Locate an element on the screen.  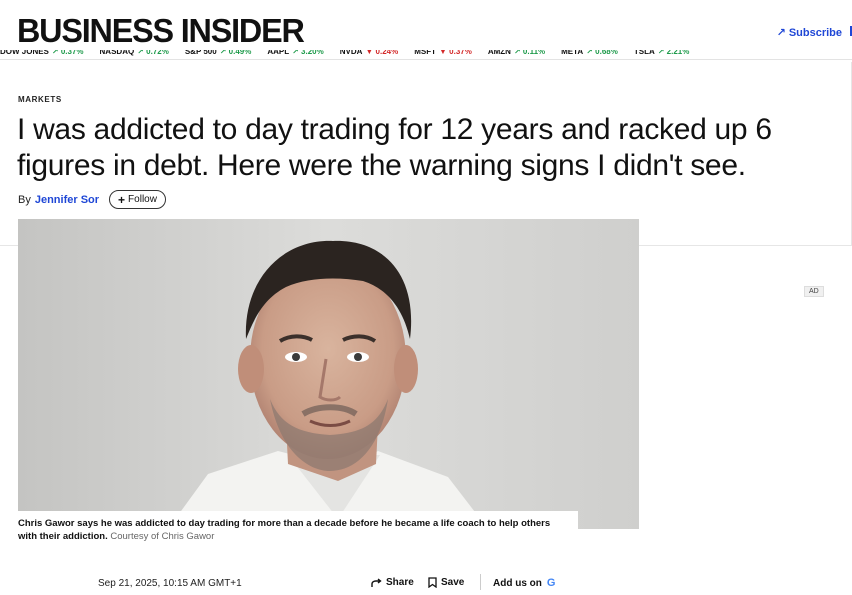
bookmark-icon is located at coordinates (432, 582).